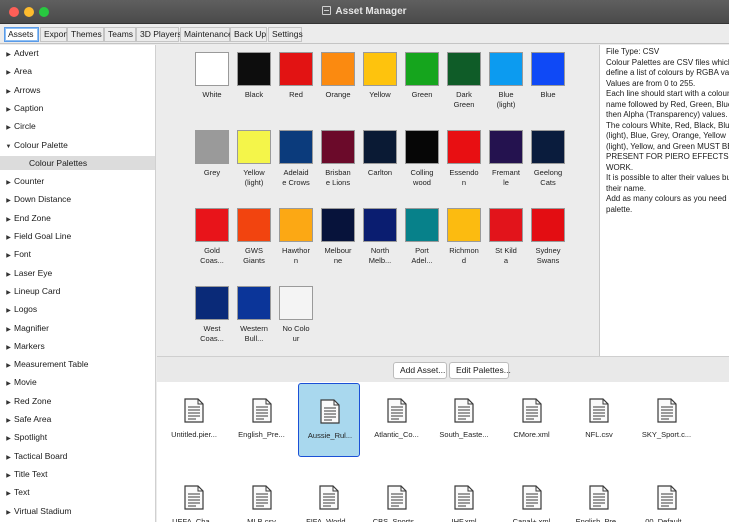 The height and width of the screenshot is (522, 729). Describe the element at coordinates (77, 456) in the screenshot. I see `sidebar-item-tactical-board: ▶ Tactical Board` at that location.